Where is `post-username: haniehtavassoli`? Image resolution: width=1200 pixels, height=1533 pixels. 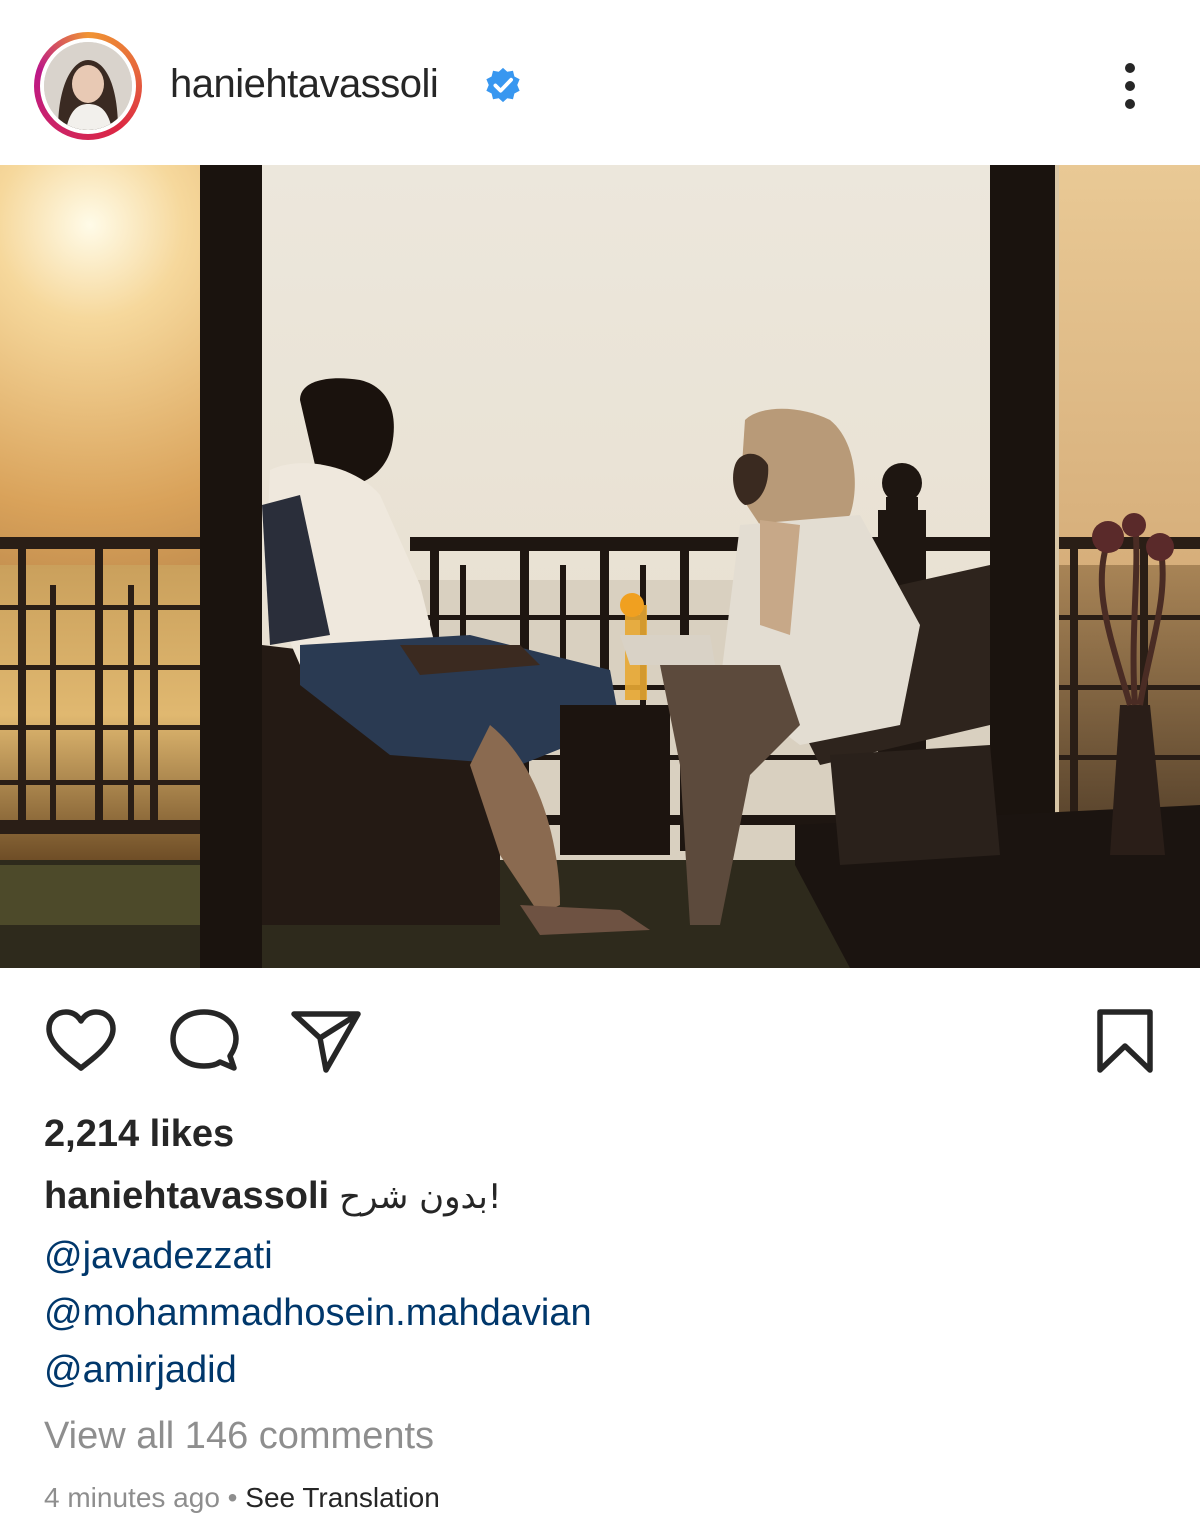 post-username: haniehtavassoli is located at coordinates (304, 84).